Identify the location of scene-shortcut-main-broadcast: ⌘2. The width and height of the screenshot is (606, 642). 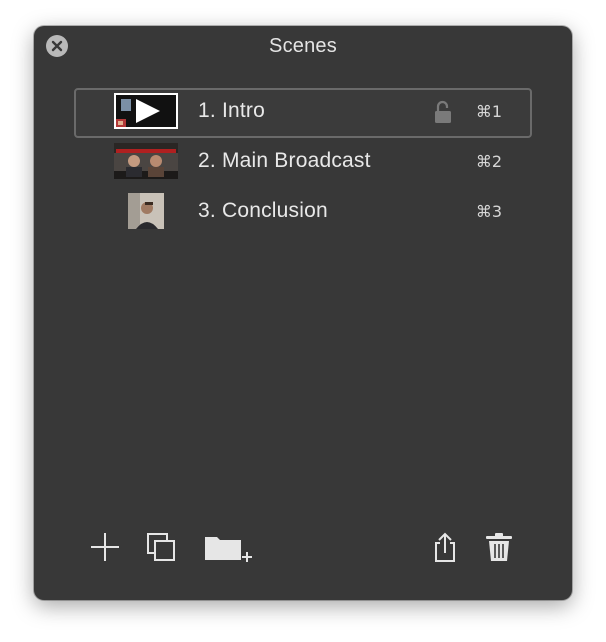
(488, 161).